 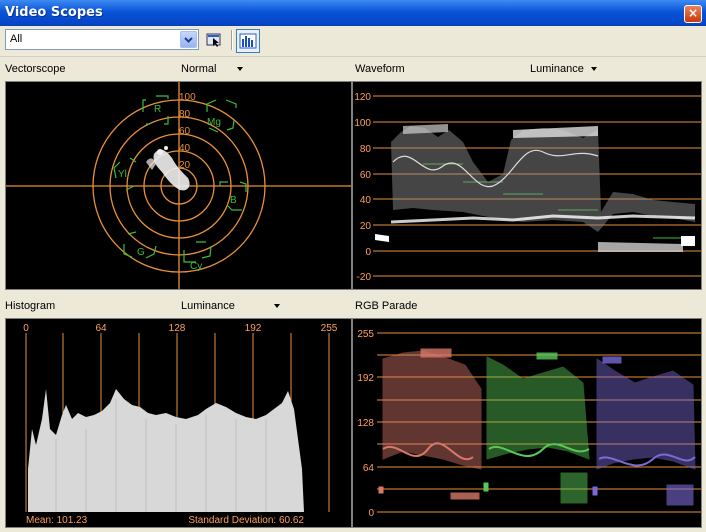 I want to click on title-bar: Video Scopes ×, so click(x=353, y=13).